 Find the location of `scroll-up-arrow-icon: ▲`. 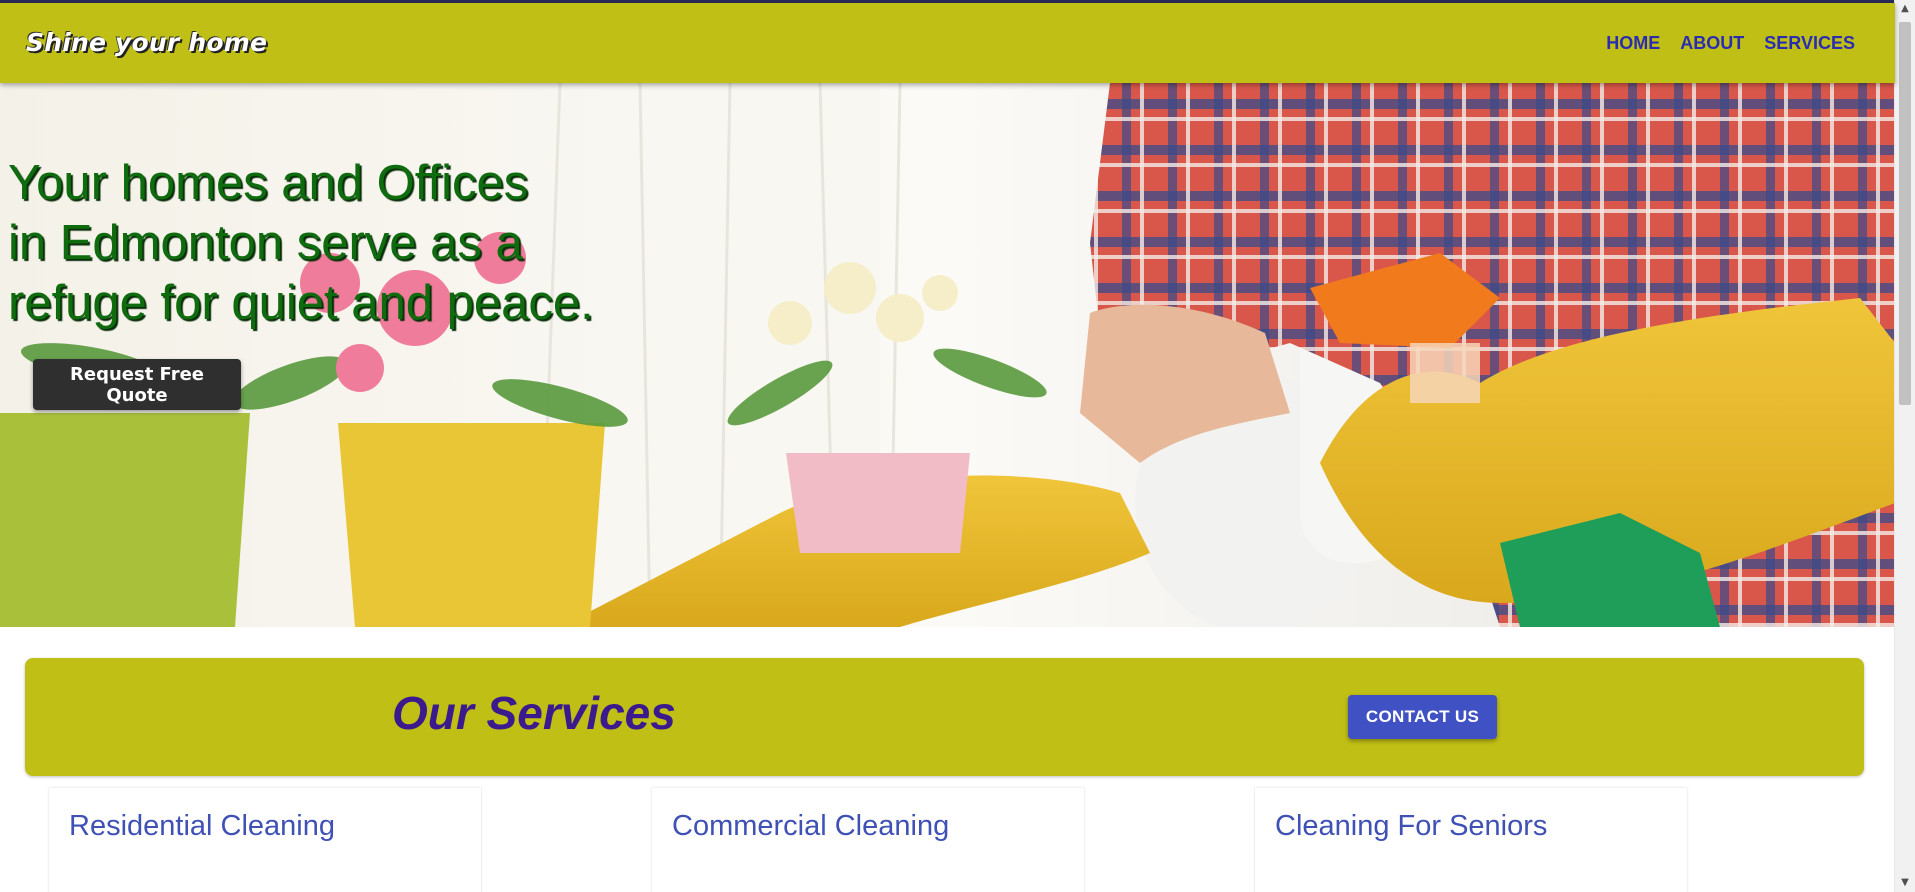

scroll-up-arrow-icon: ▲ is located at coordinates (1905, 9).